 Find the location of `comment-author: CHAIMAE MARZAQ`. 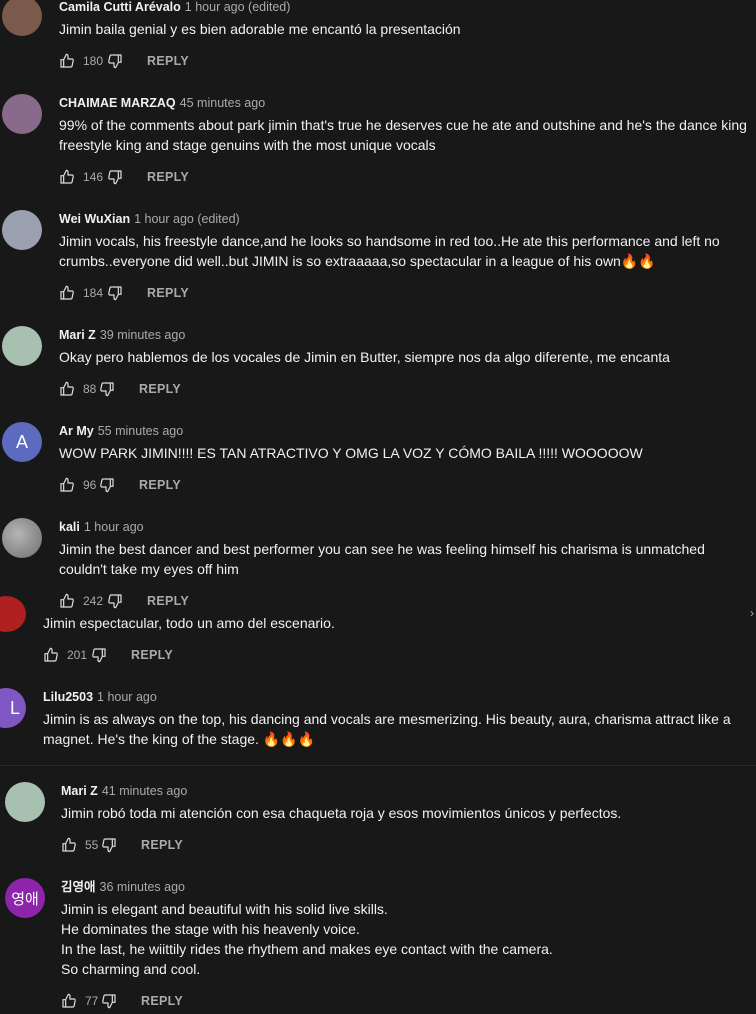

comment-author: CHAIMAE MARZAQ is located at coordinates (117, 103).